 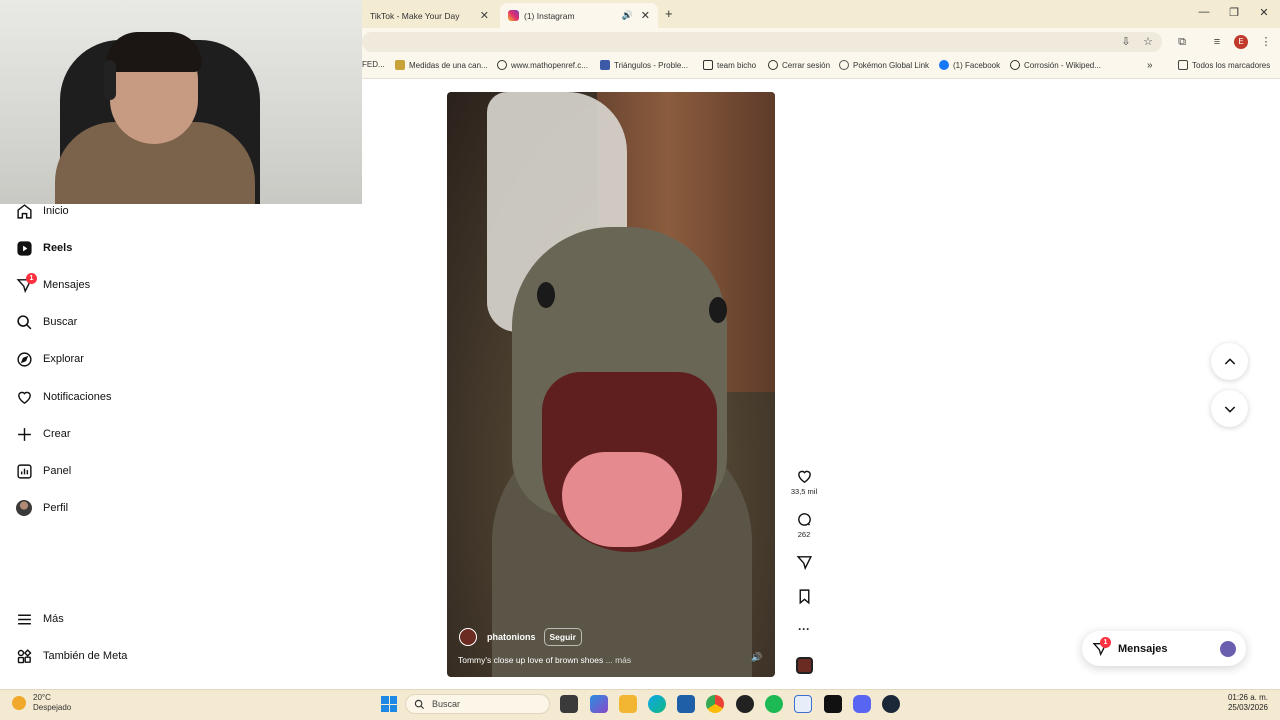 I want to click on more-options-icon: ···, so click(x=804, y=629).